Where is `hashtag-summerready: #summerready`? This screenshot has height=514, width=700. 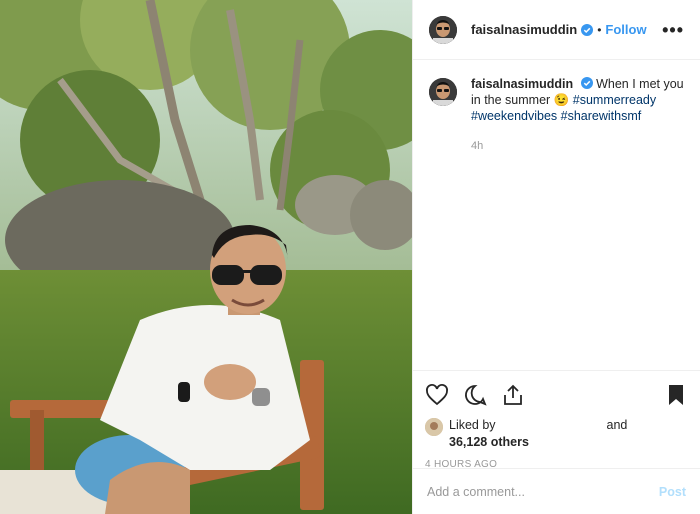
hashtag-summerready: #summerready is located at coordinates (614, 100).